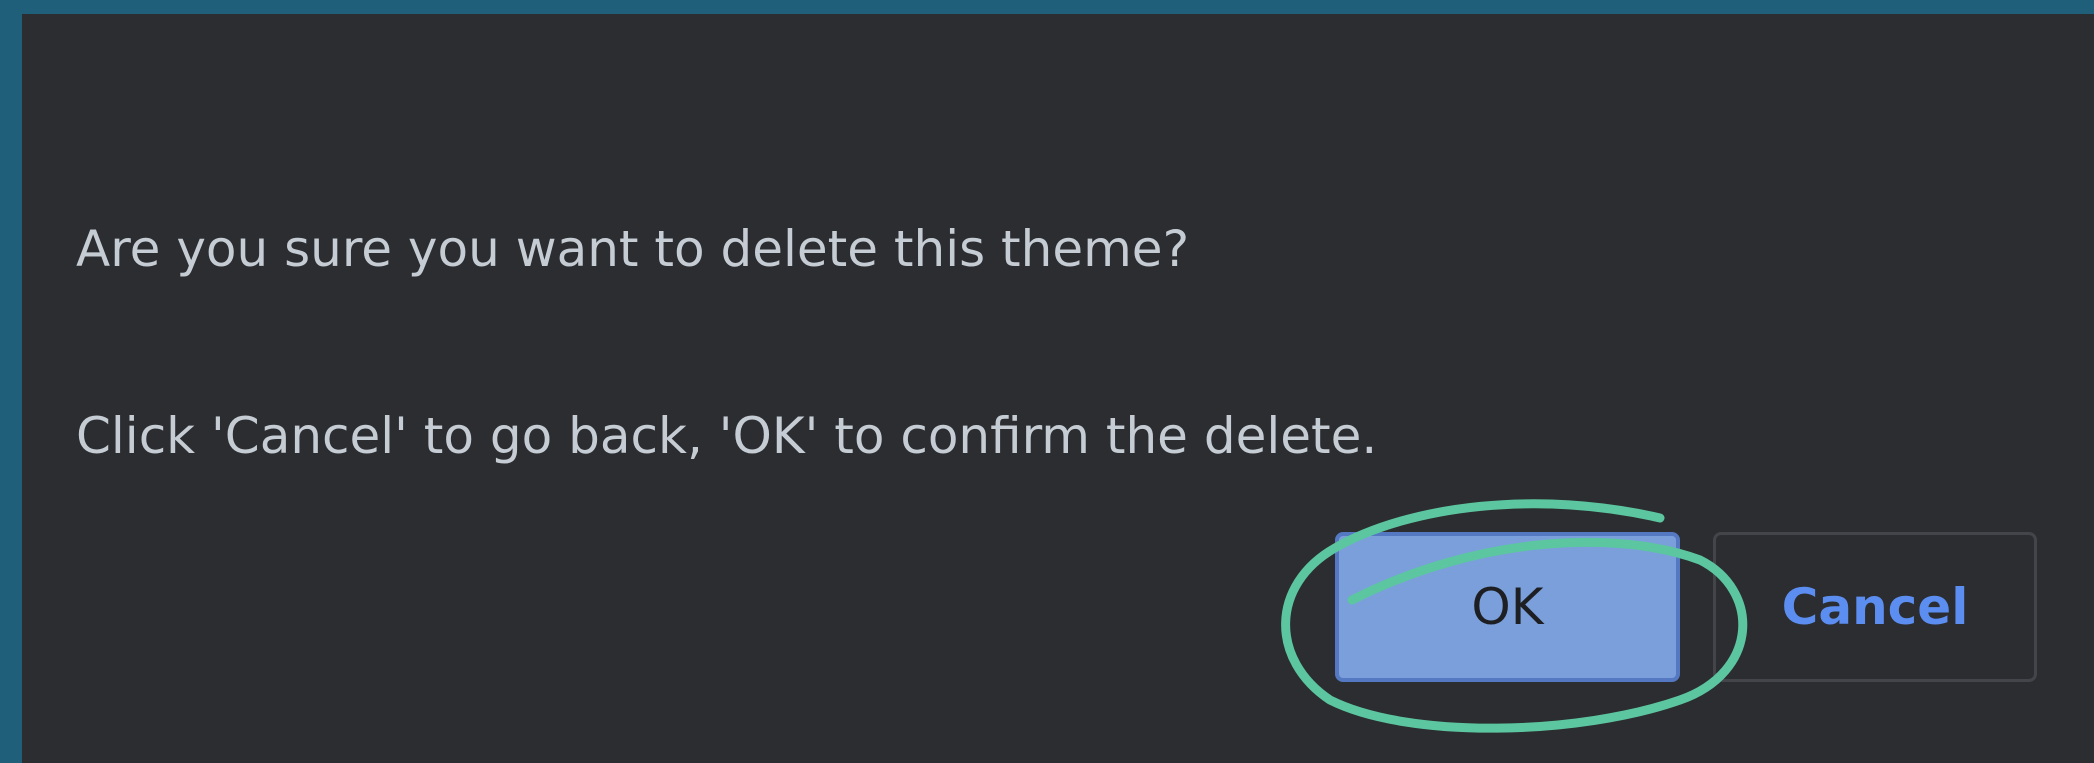 The width and height of the screenshot is (2094, 763). I want to click on ok-button: OK, so click(1507, 607).